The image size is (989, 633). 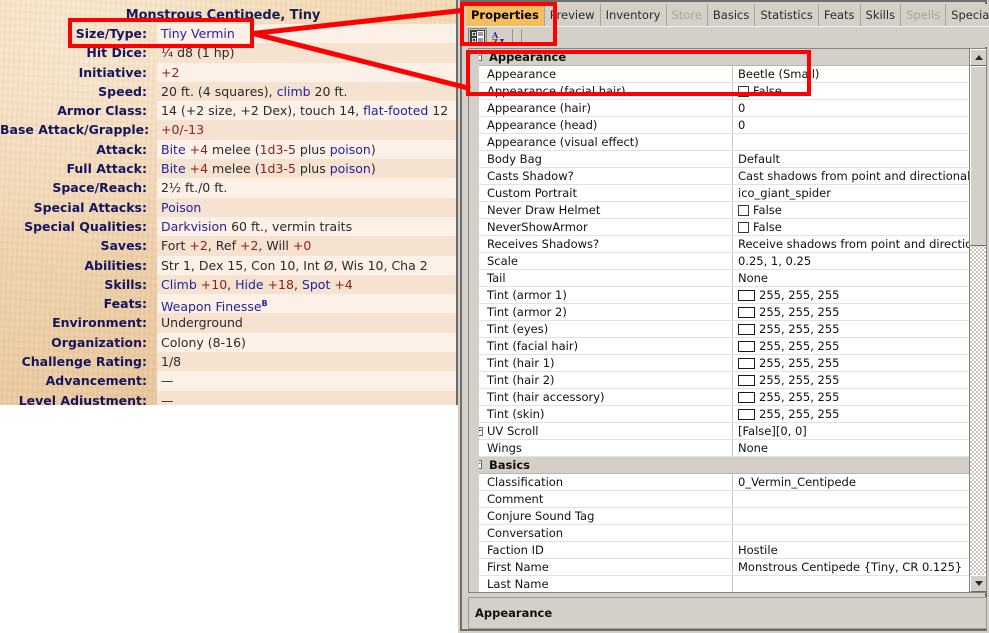 What do you see at coordinates (525, 533) in the screenshot?
I see `property-name-label: Conversation` at bounding box center [525, 533].